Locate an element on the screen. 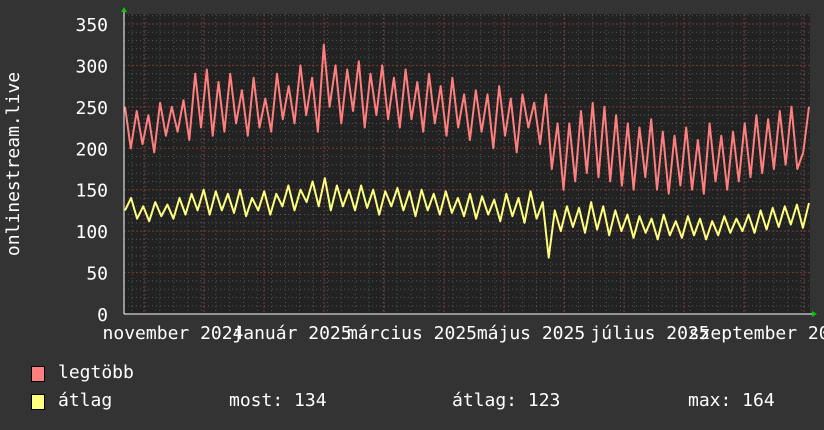  y-axis-arrow-icon is located at coordinates (124, 9).